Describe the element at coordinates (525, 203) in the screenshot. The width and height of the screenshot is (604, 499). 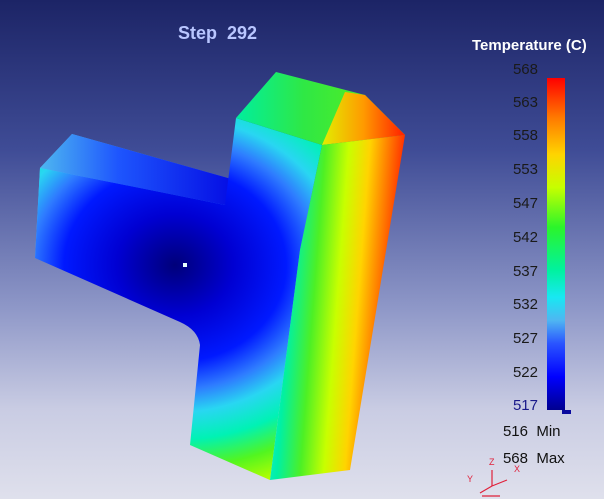
I see `legend-tick: 547` at that location.